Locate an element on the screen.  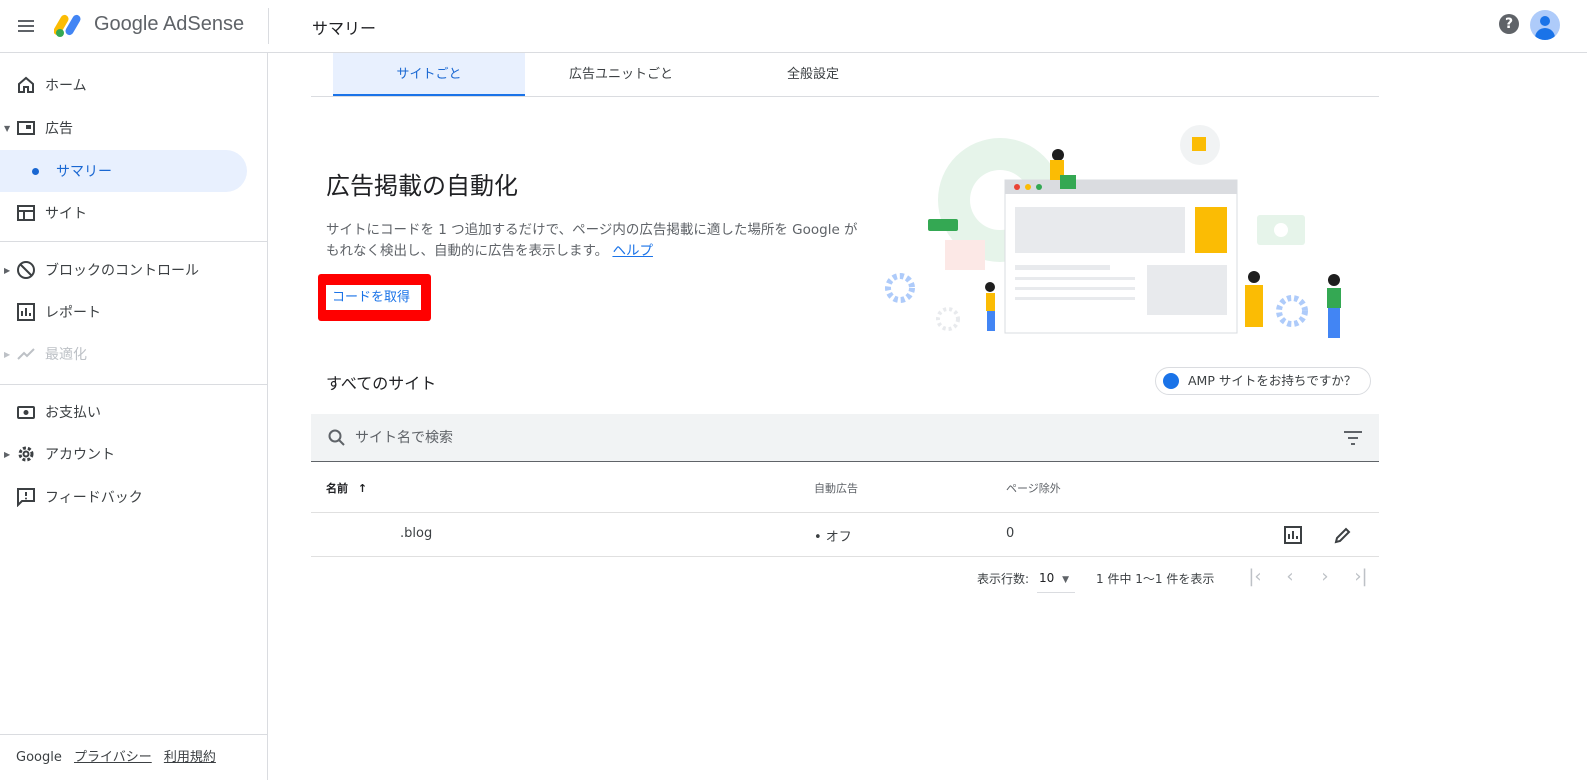
rows-per-page-label: 表示行数: is located at coordinates (1003, 579).